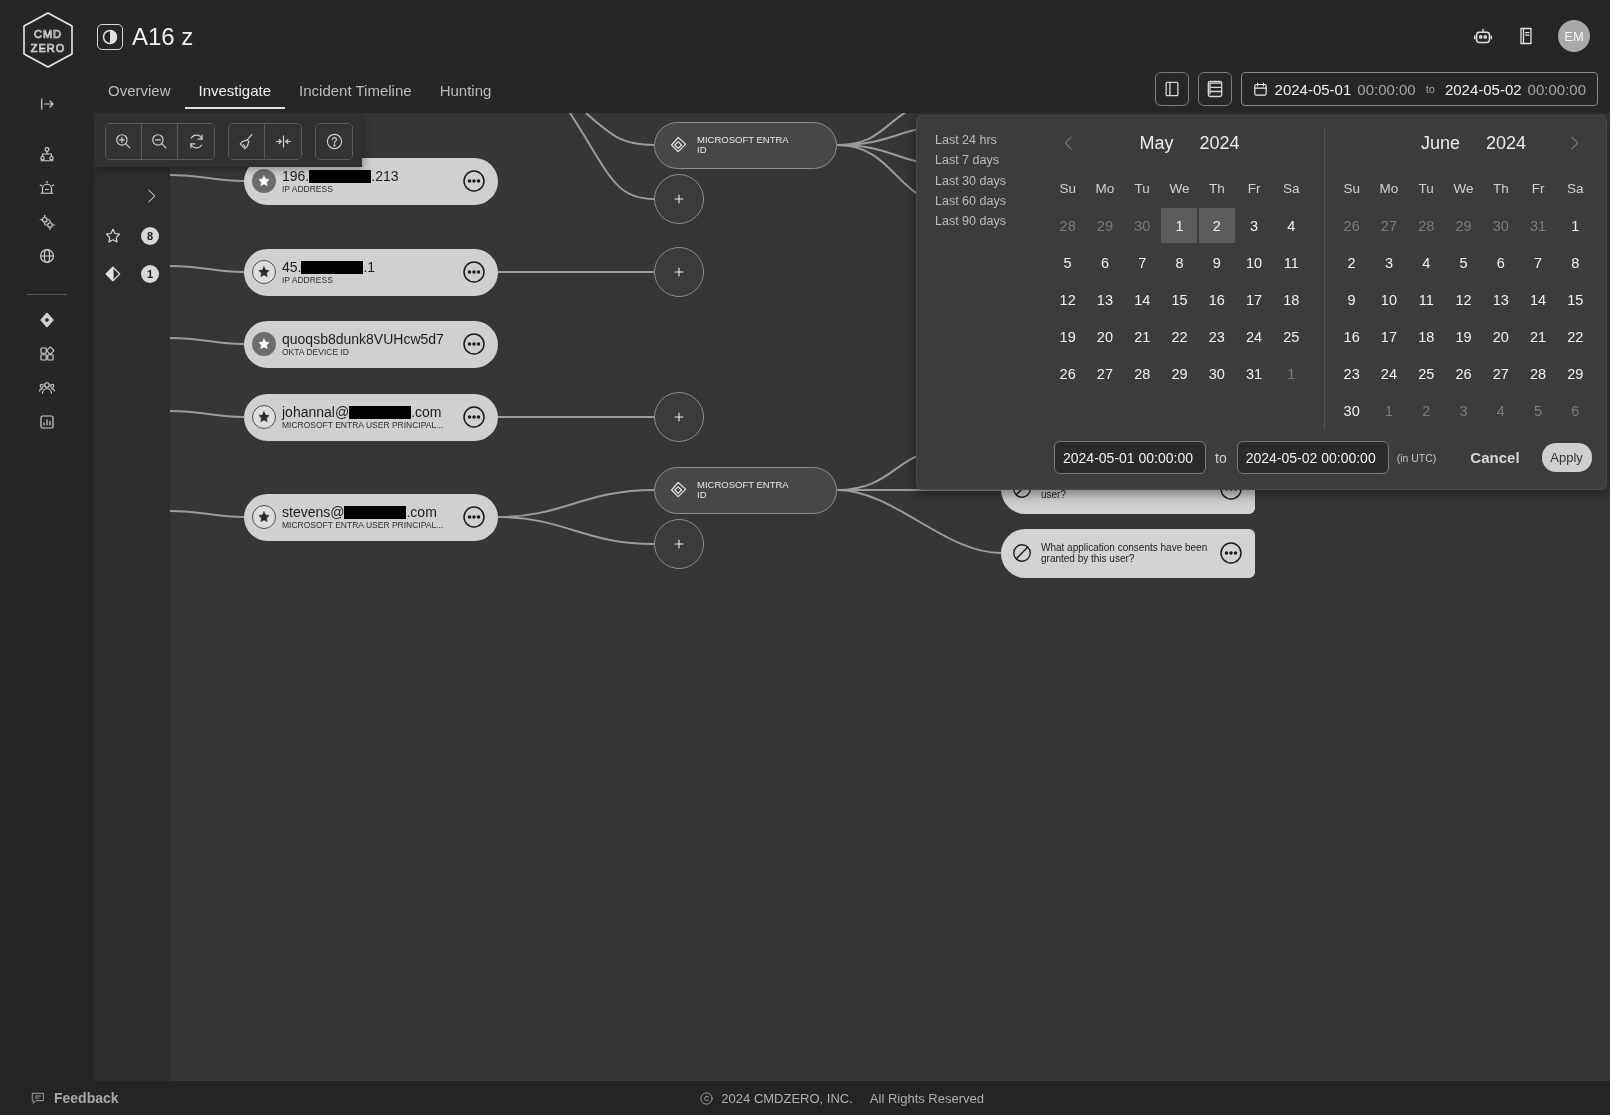  I want to click on people-icon, so click(47, 388).